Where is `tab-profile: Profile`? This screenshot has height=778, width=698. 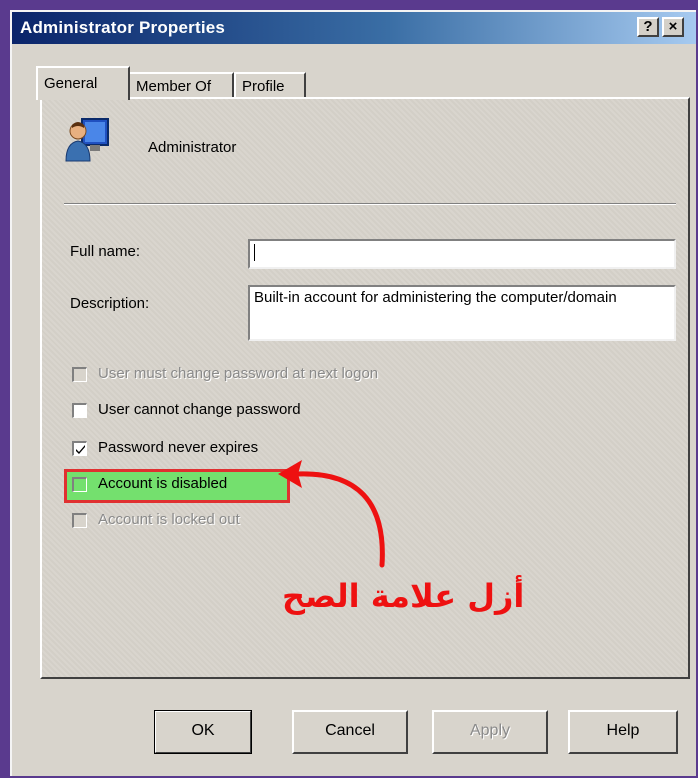
tab-profile: Profile is located at coordinates (270, 85).